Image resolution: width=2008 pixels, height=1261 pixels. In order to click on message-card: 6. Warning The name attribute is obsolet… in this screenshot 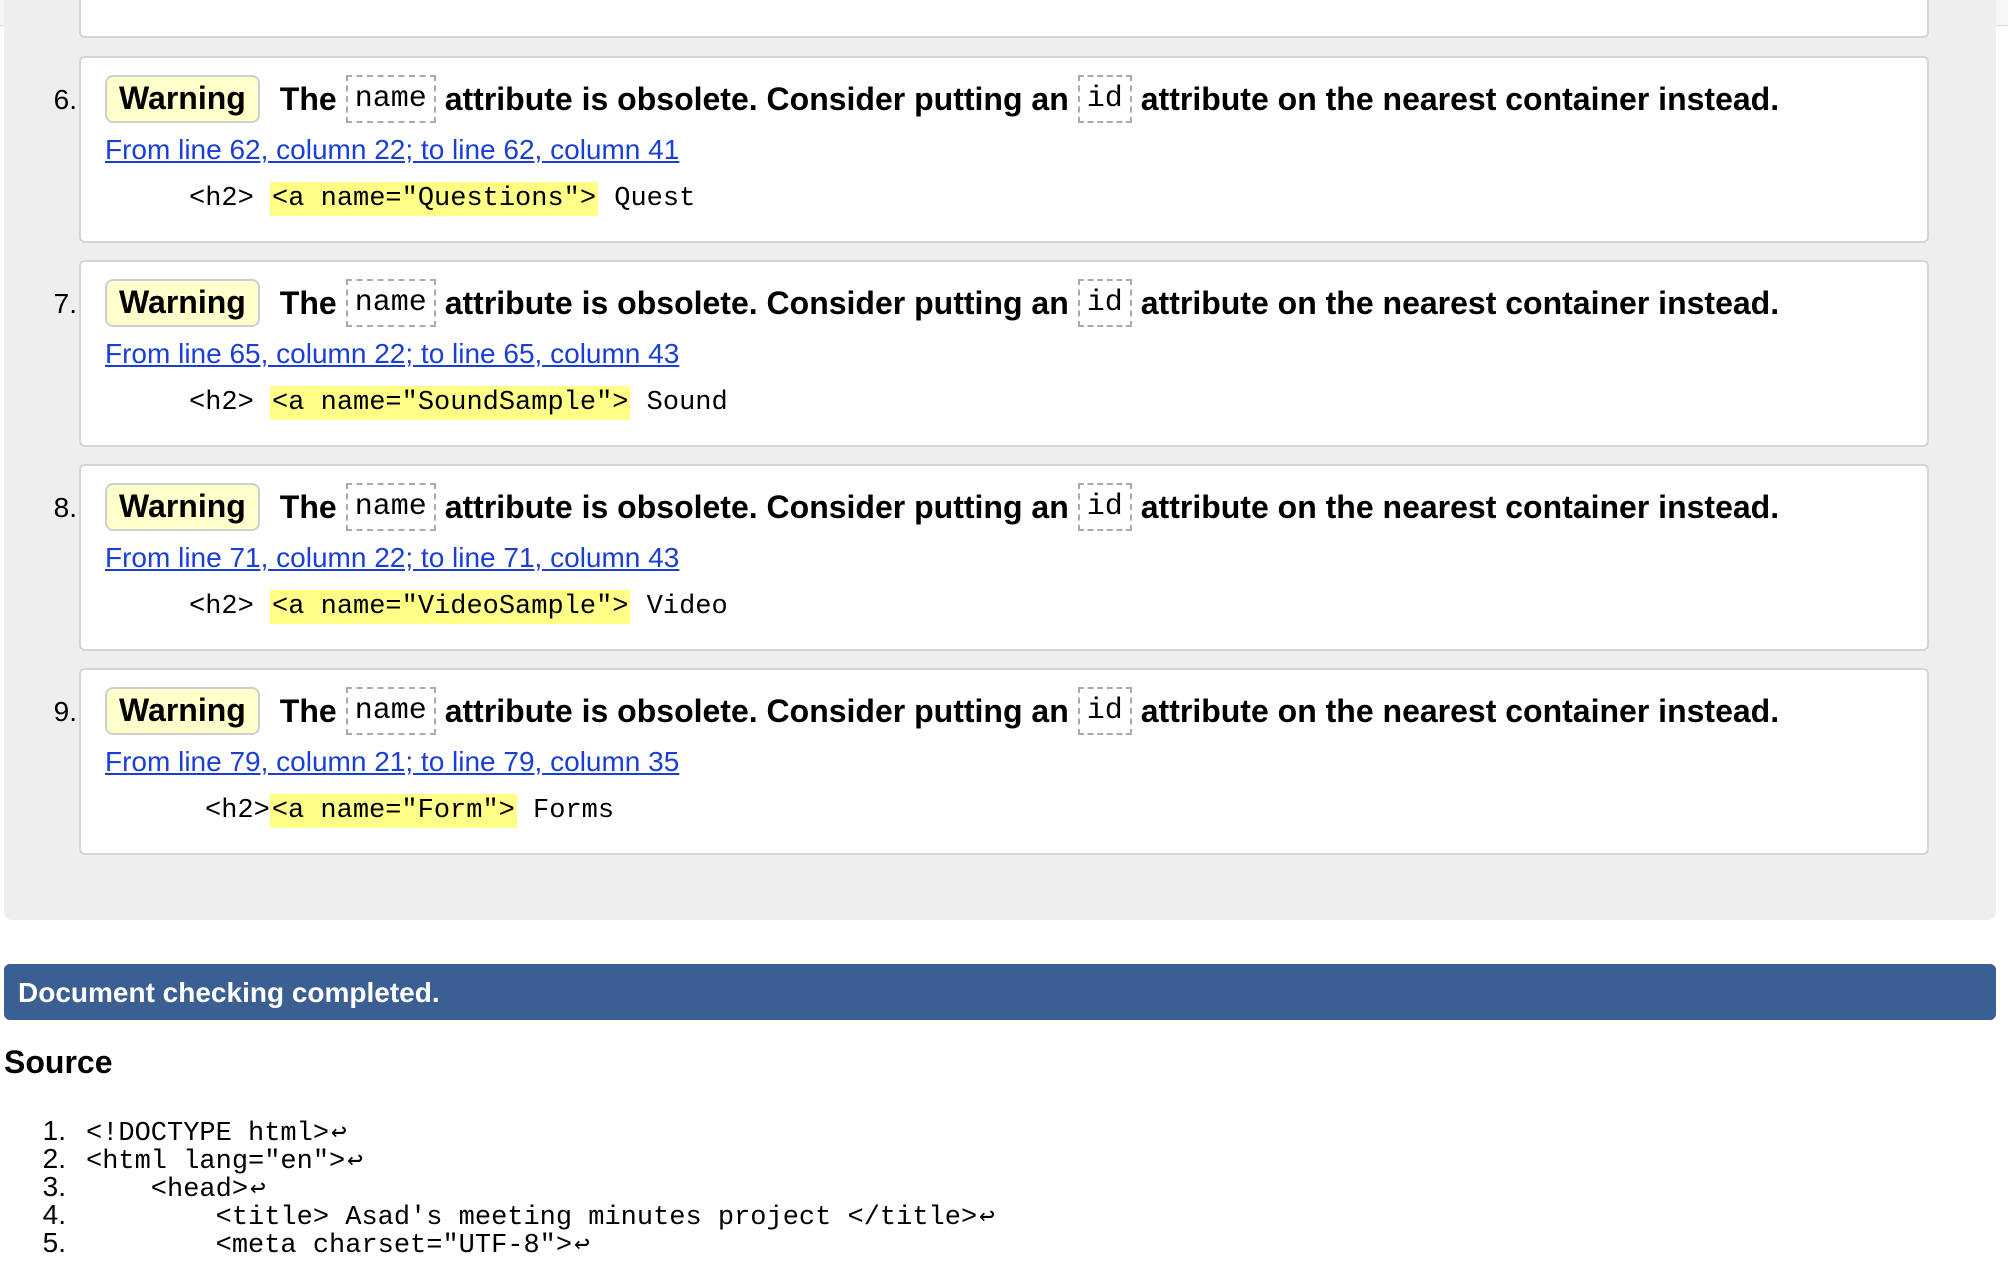, I will do `click(991, 149)`.